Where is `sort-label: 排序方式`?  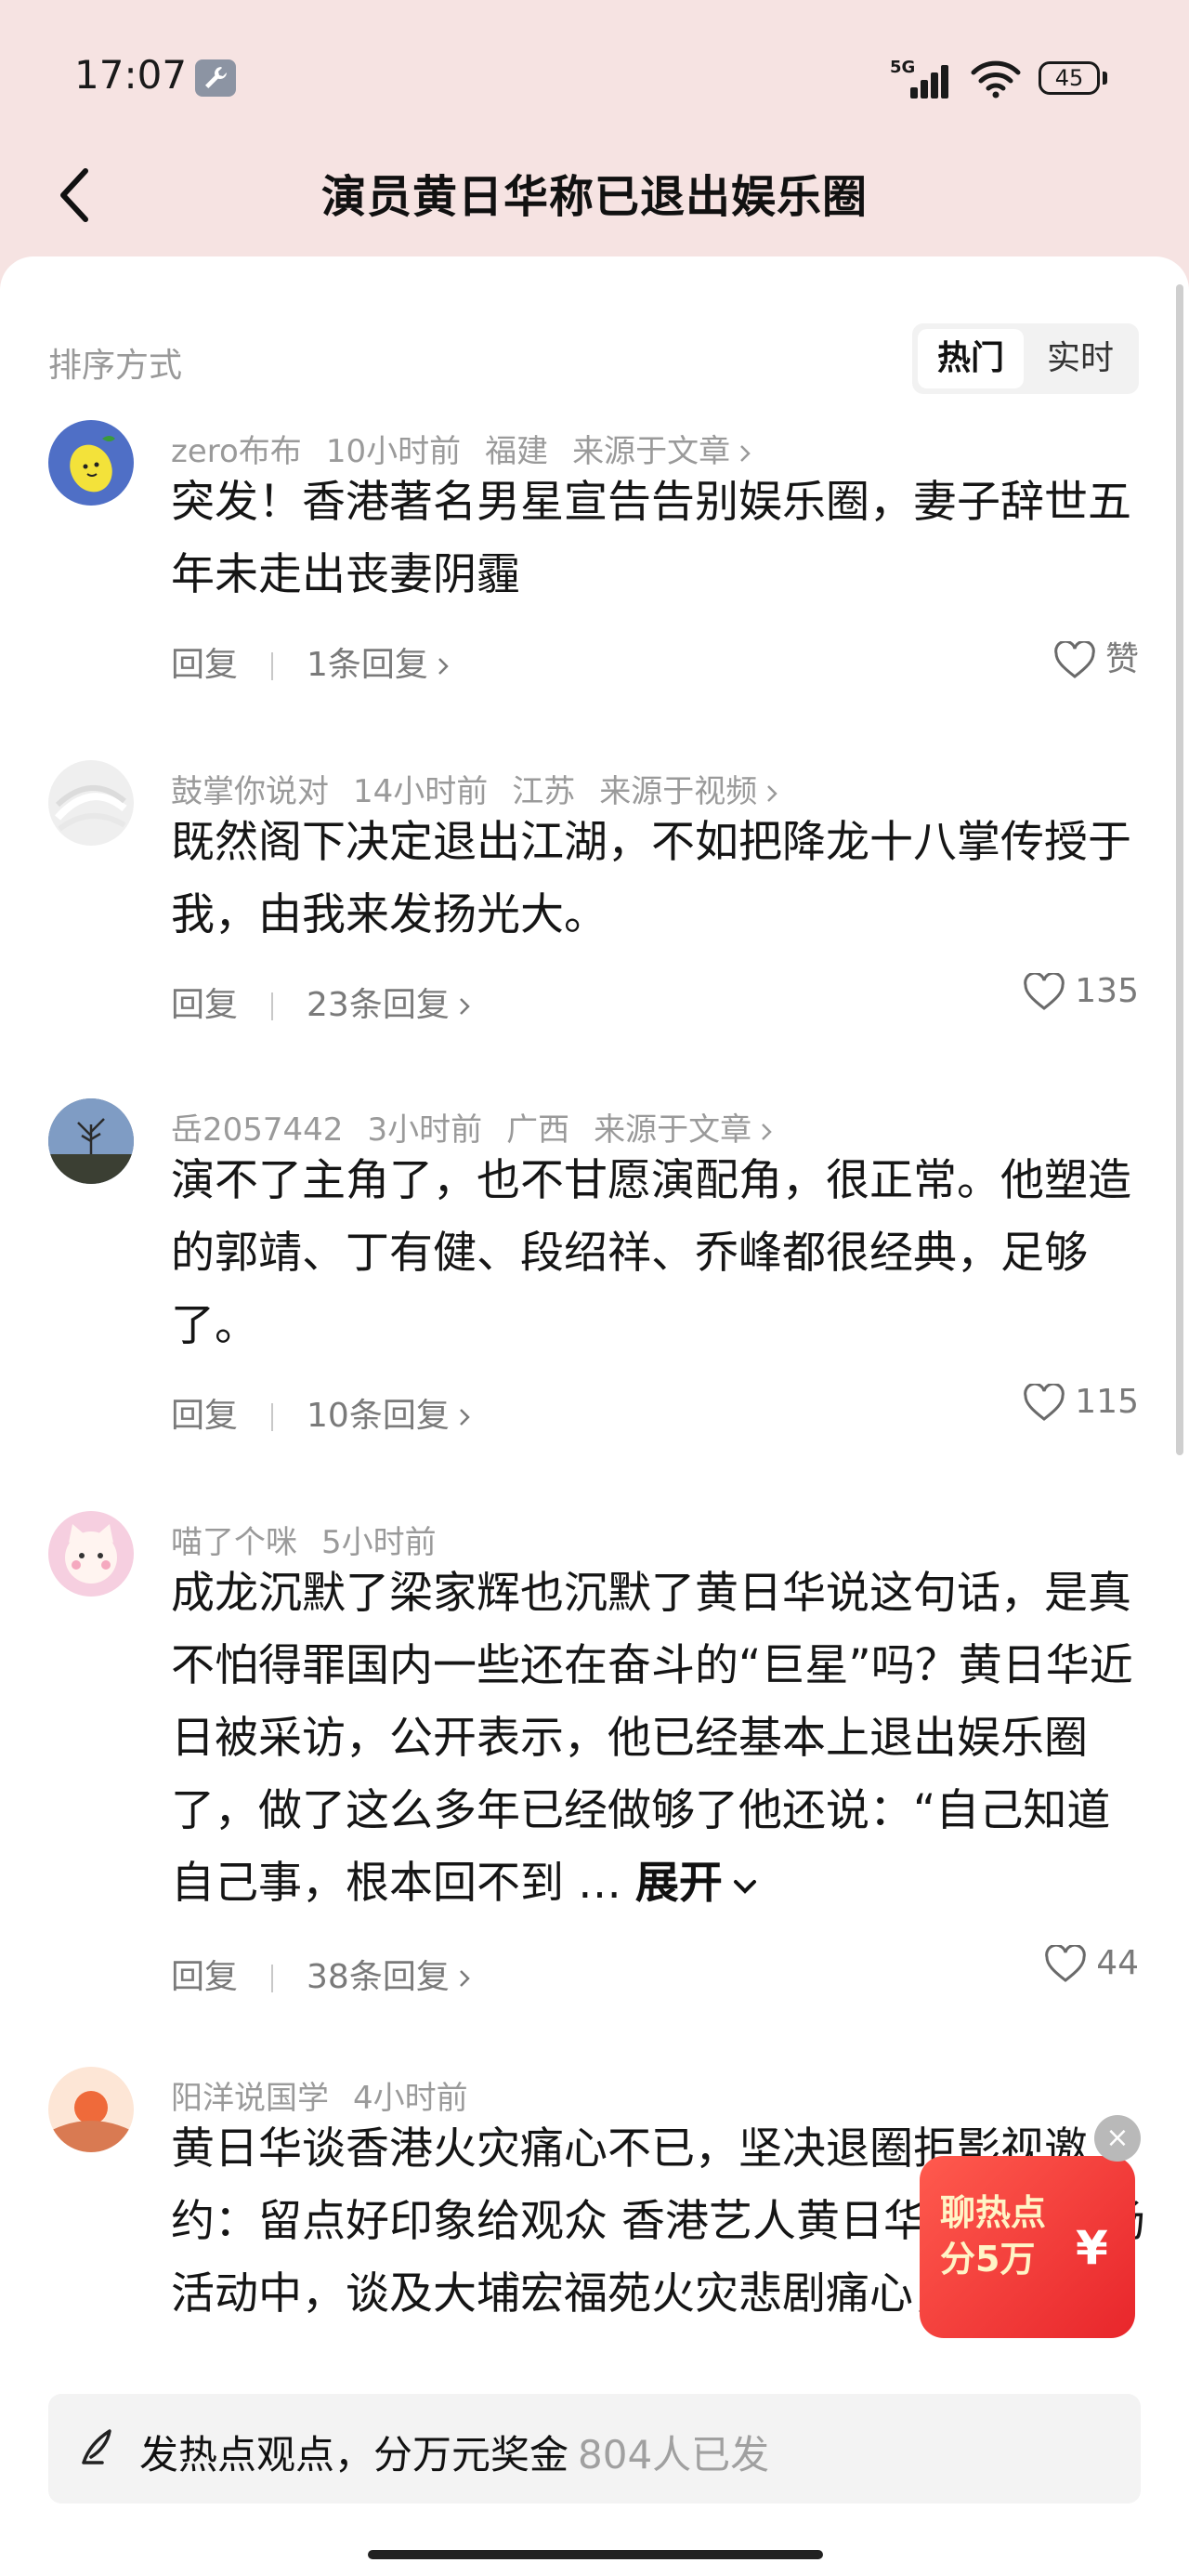 sort-label: 排序方式 is located at coordinates (116, 366).